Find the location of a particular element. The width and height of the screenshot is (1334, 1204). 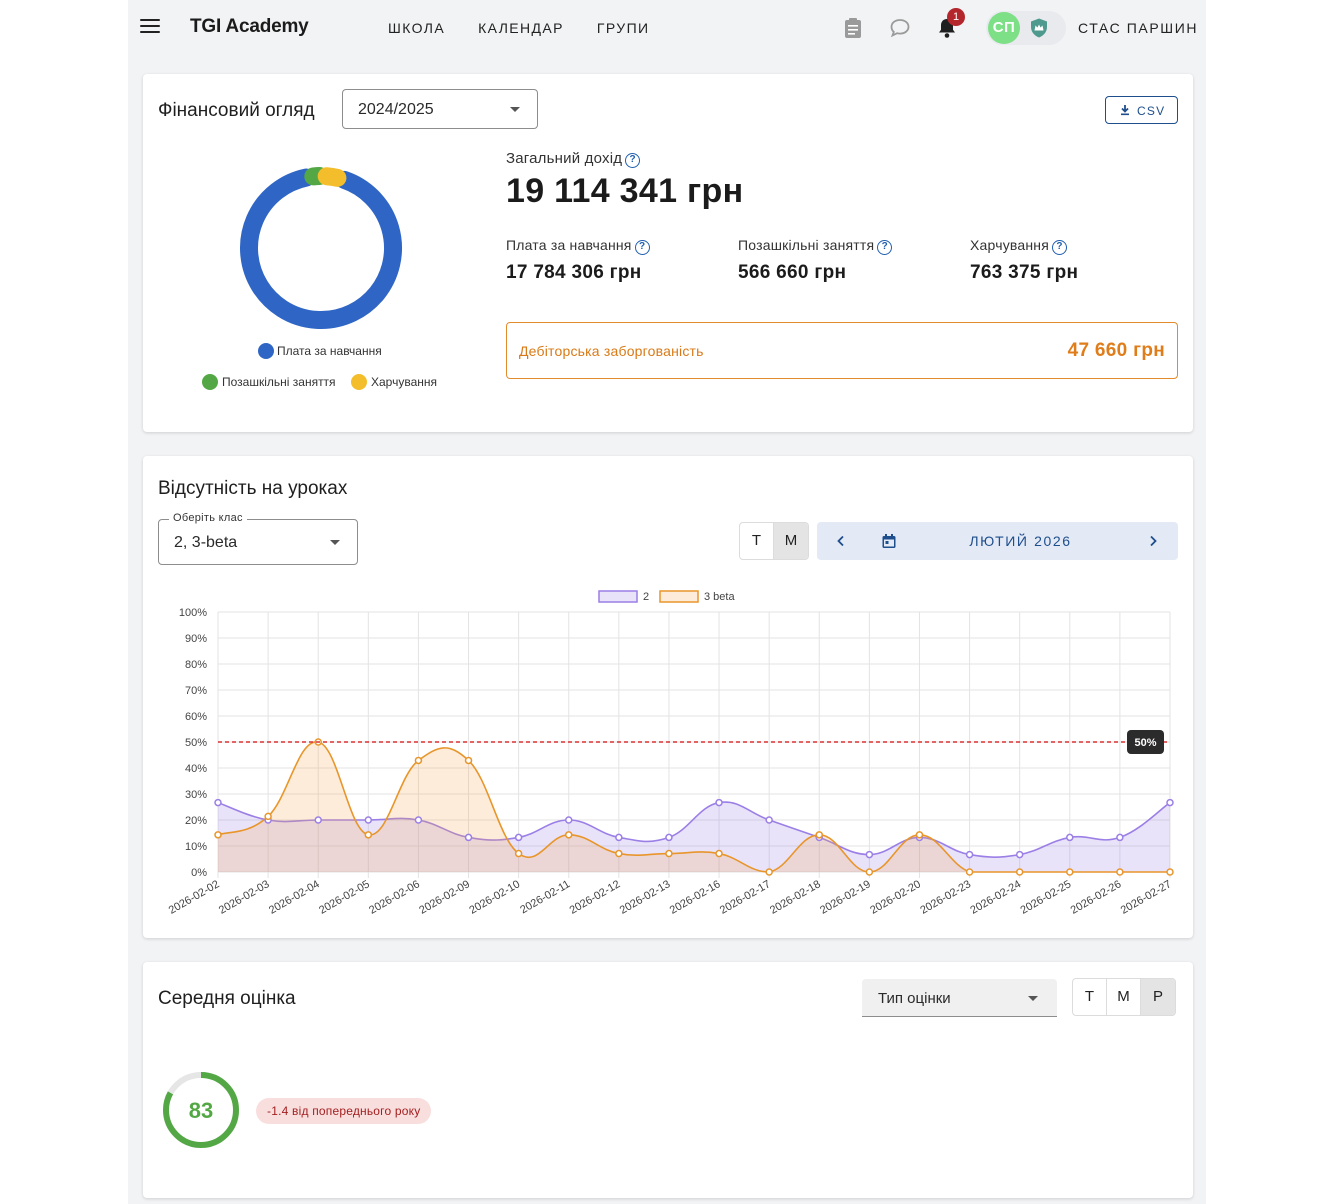

year-select: 2024/2025 is located at coordinates (440, 109).